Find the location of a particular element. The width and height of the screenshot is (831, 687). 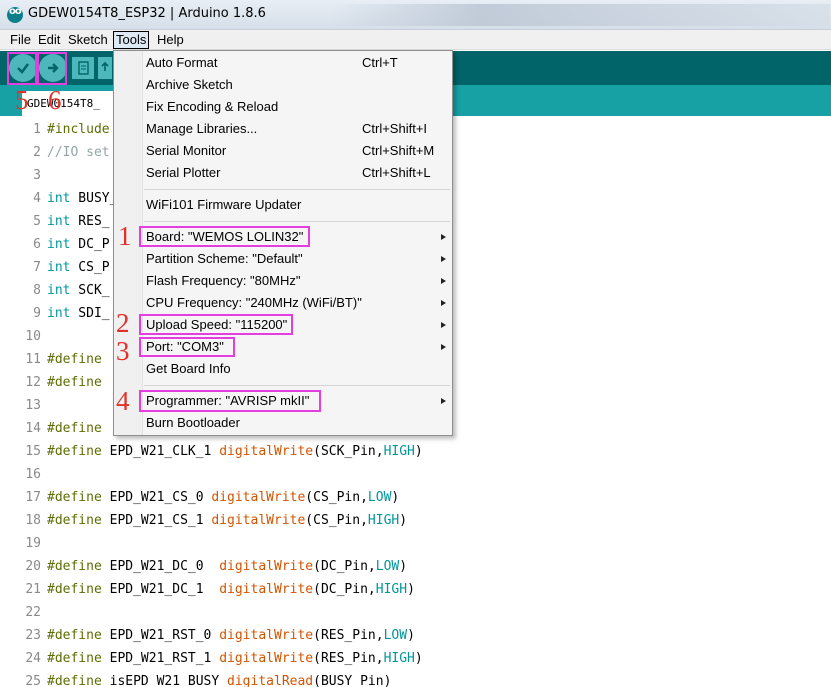

line-number: 14 is located at coordinates (33, 428).